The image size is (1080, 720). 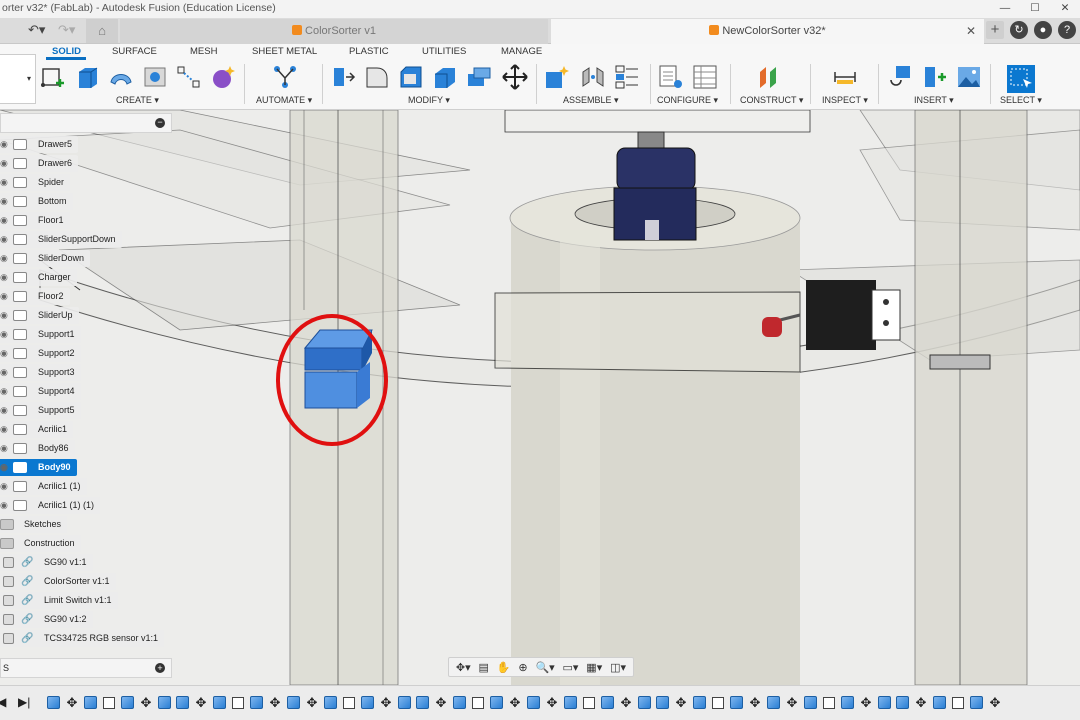 What do you see at coordinates (39, 163) in the screenshot?
I see `browser-body-item: ◉ Drawer6` at bounding box center [39, 163].